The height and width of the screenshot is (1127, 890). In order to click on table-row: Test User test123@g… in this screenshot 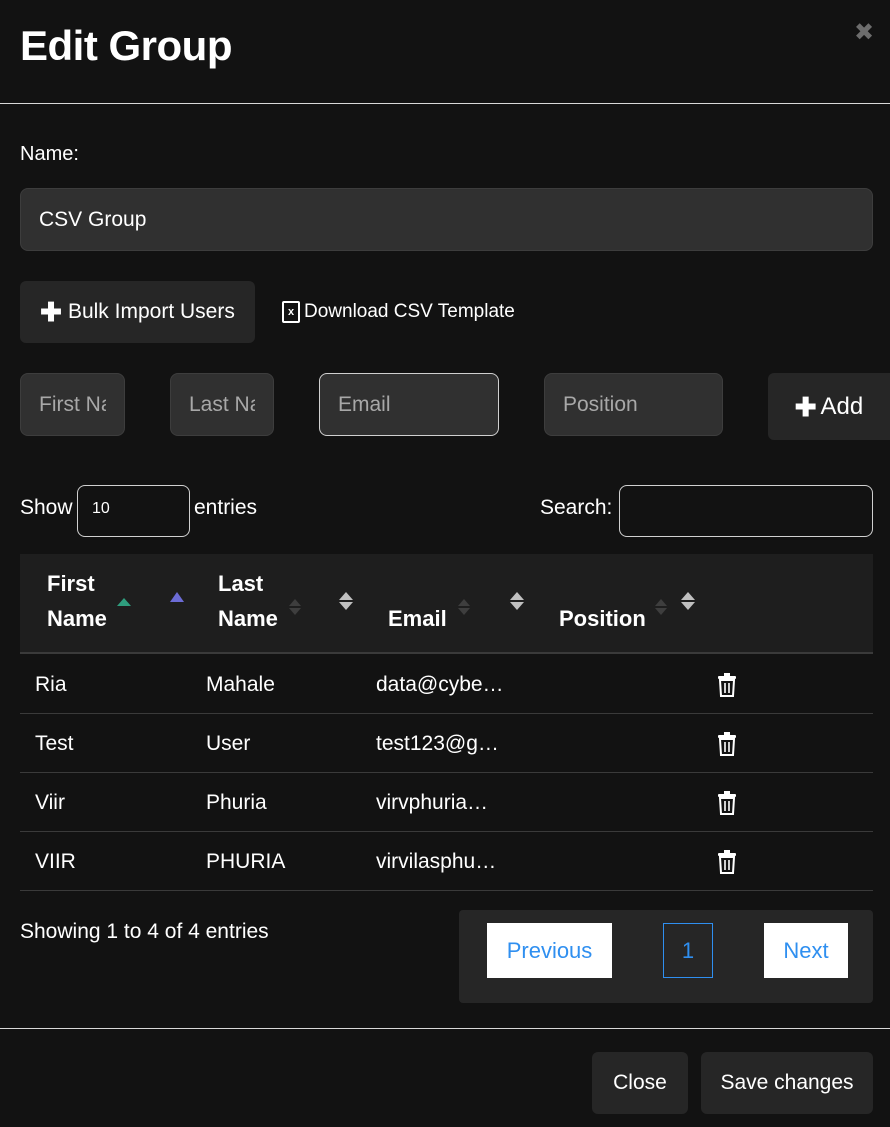, I will do `click(446, 743)`.